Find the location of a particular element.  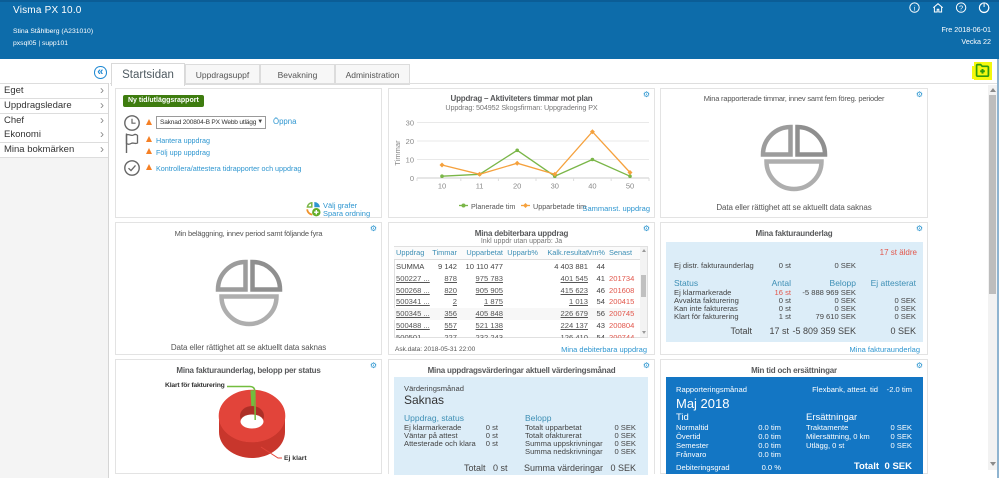

svg-text: 40 is located at coordinates (592, 186).